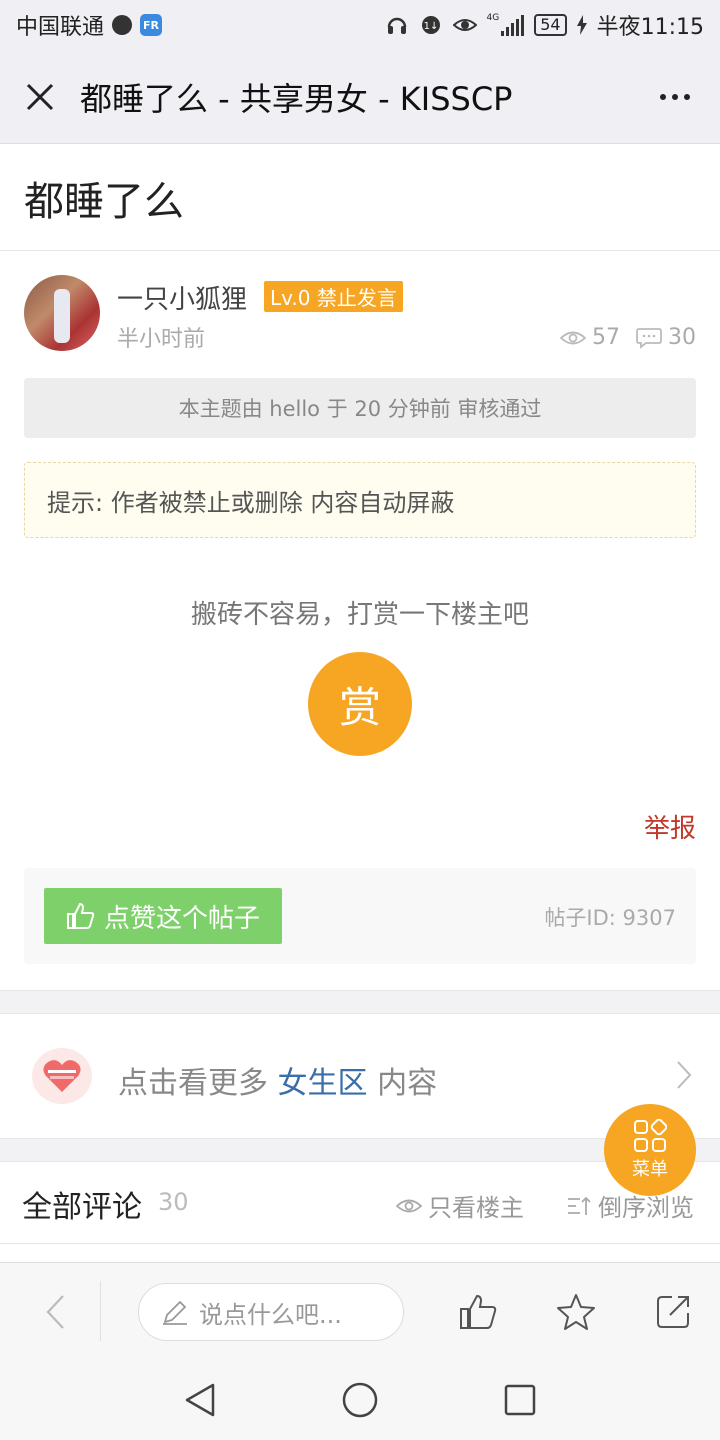 The height and width of the screenshot is (1440, 720). What do you see at coordinates (628, 337) in the screenshot?
I see `post-stats: 57 30` at bounding box center [628, 337].